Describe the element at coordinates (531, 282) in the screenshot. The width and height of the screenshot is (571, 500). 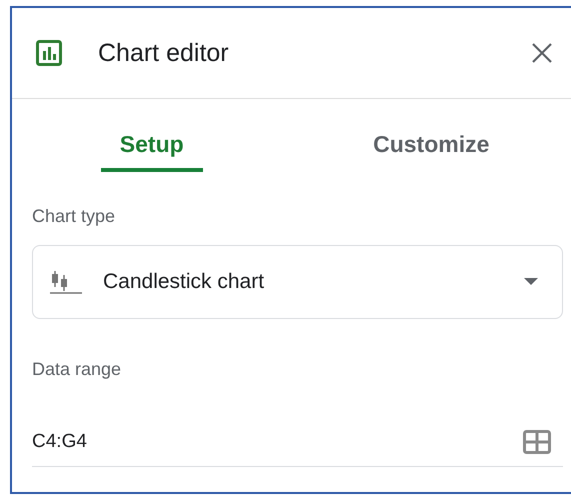
I see `caret-icon` at that location.